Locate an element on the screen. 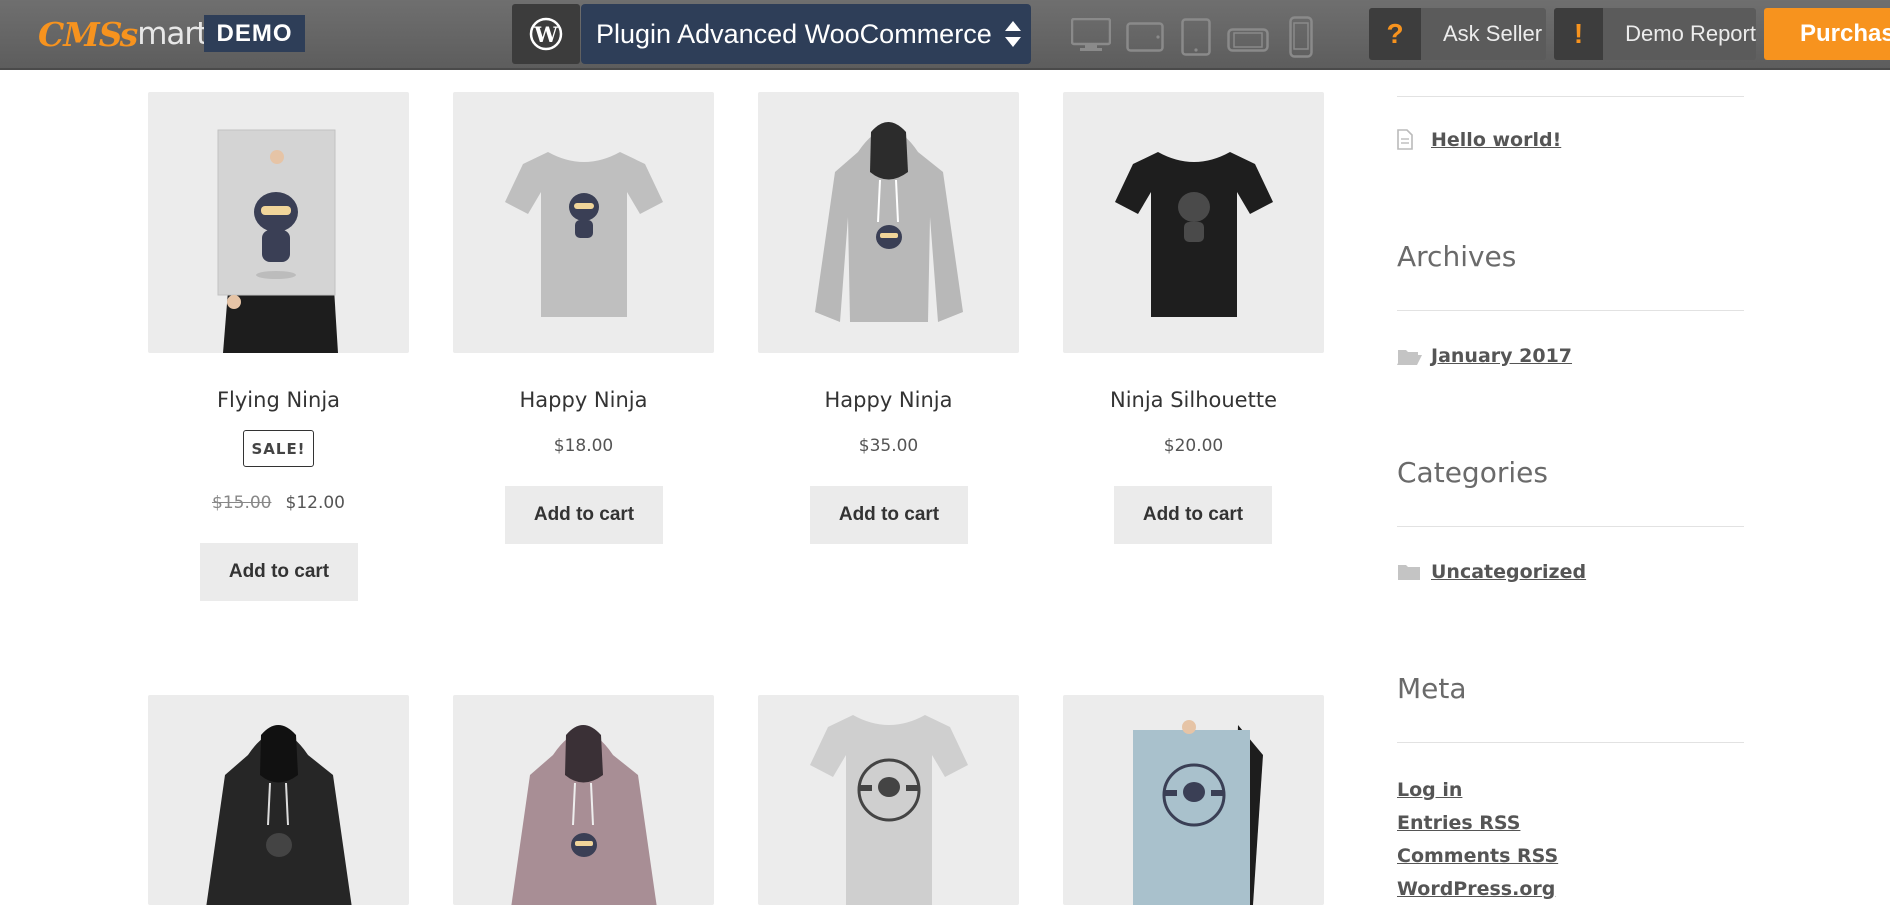 This screenshot has height=905, width=1890. product-image-happy-ninja-hoodie is located at coordinates (888, 222).